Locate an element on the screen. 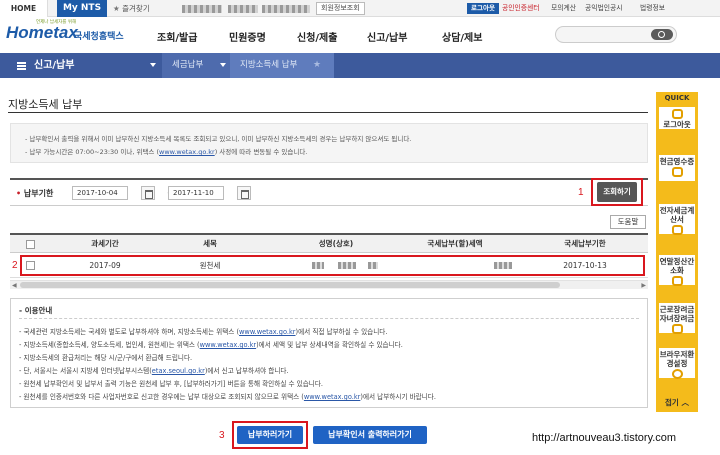 This screenshot has height=455, width=720. quick-title: QUICK is located at coordinates (677, 98).